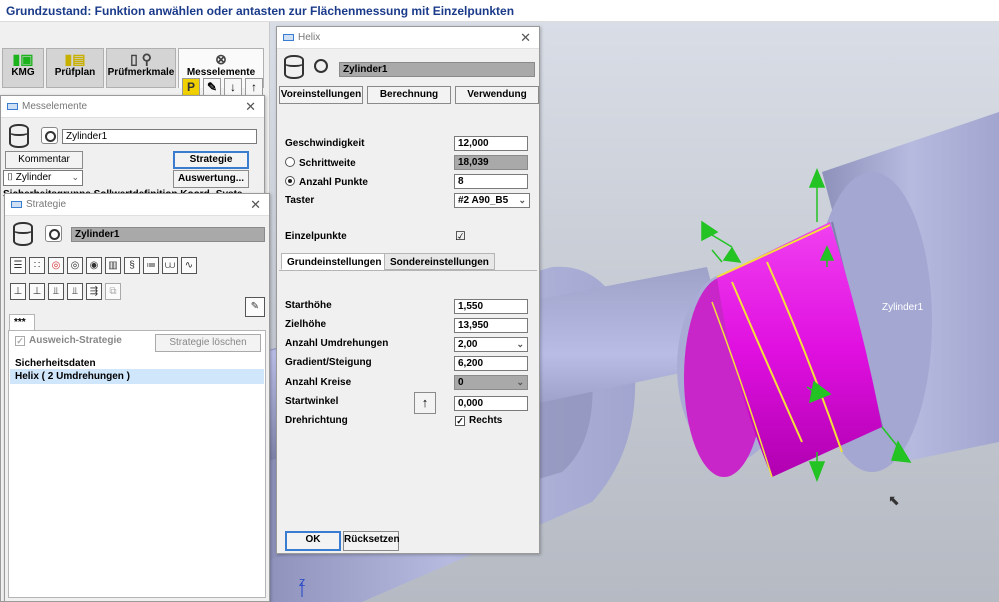 Image resolution: width=999 pixels, height=602 pixels. Describe the element at coordinates (497, 95) in the screenshot. I see `tab-verwendung: Verwendung` at that location.